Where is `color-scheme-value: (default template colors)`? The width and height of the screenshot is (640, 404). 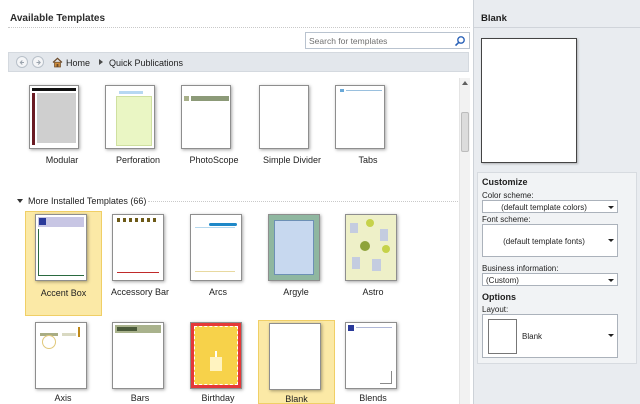 color-scheme-value: (default template colors) is located at coordinates (544, 207).